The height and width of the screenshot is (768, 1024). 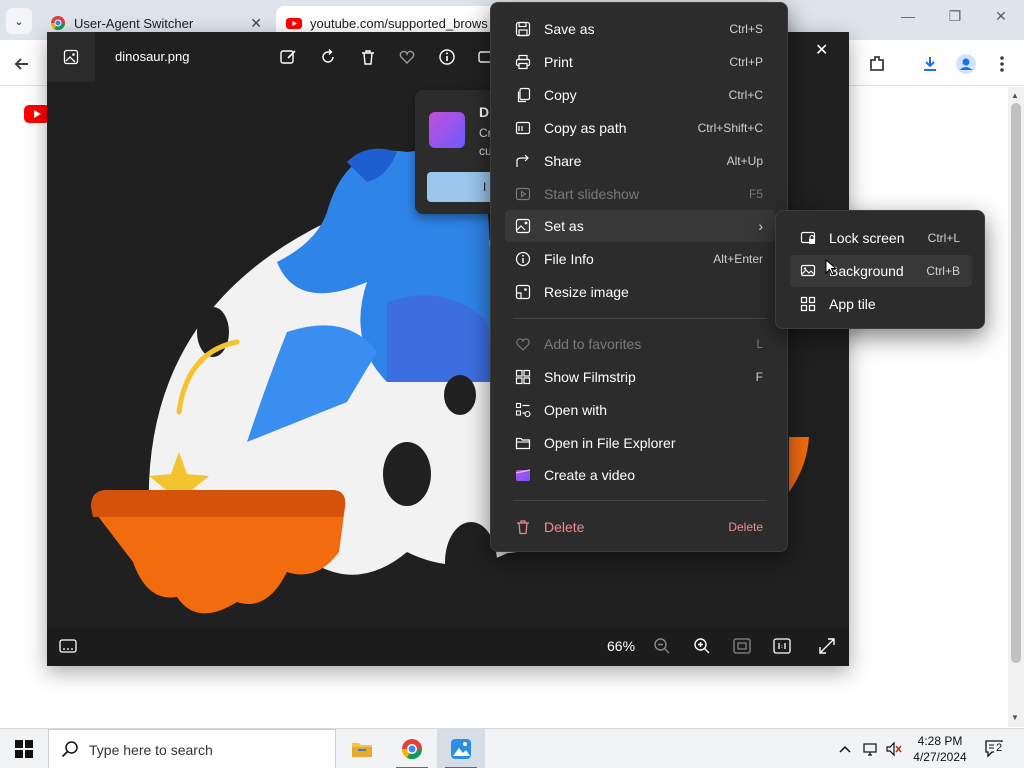 What do you see at coordinates (908, 16) in the screenshot?
I see `minimize-button: —` at bounding box center [908, 16].